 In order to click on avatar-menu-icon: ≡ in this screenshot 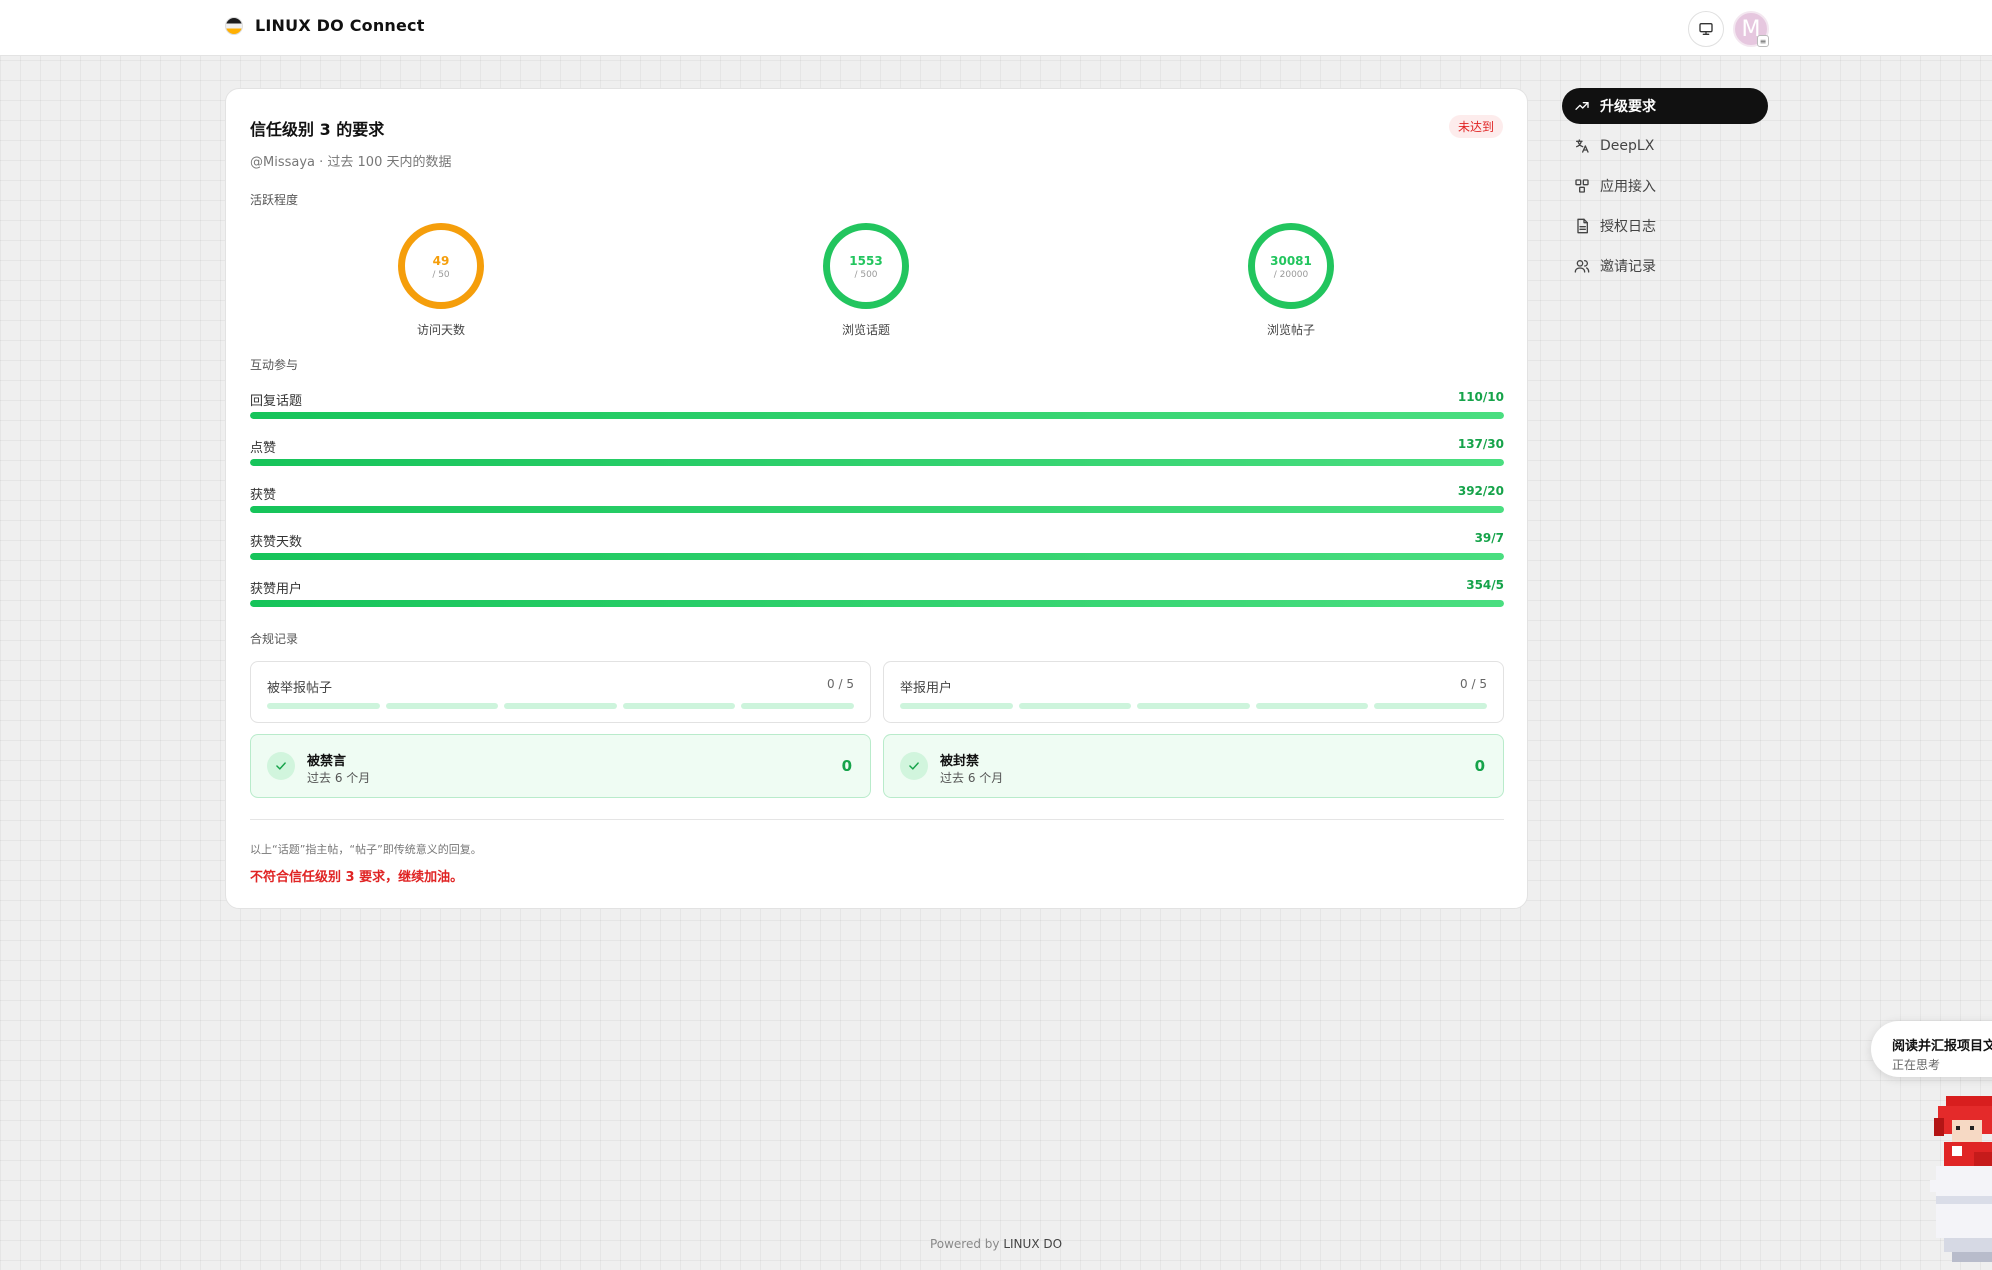, I will do `click(1763, 41)`.